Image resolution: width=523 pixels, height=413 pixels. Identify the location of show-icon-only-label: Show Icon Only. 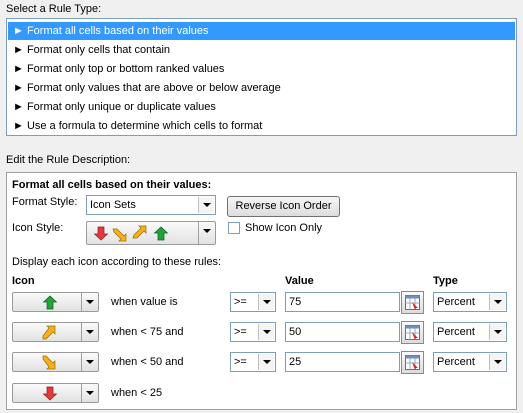
(283, 228).